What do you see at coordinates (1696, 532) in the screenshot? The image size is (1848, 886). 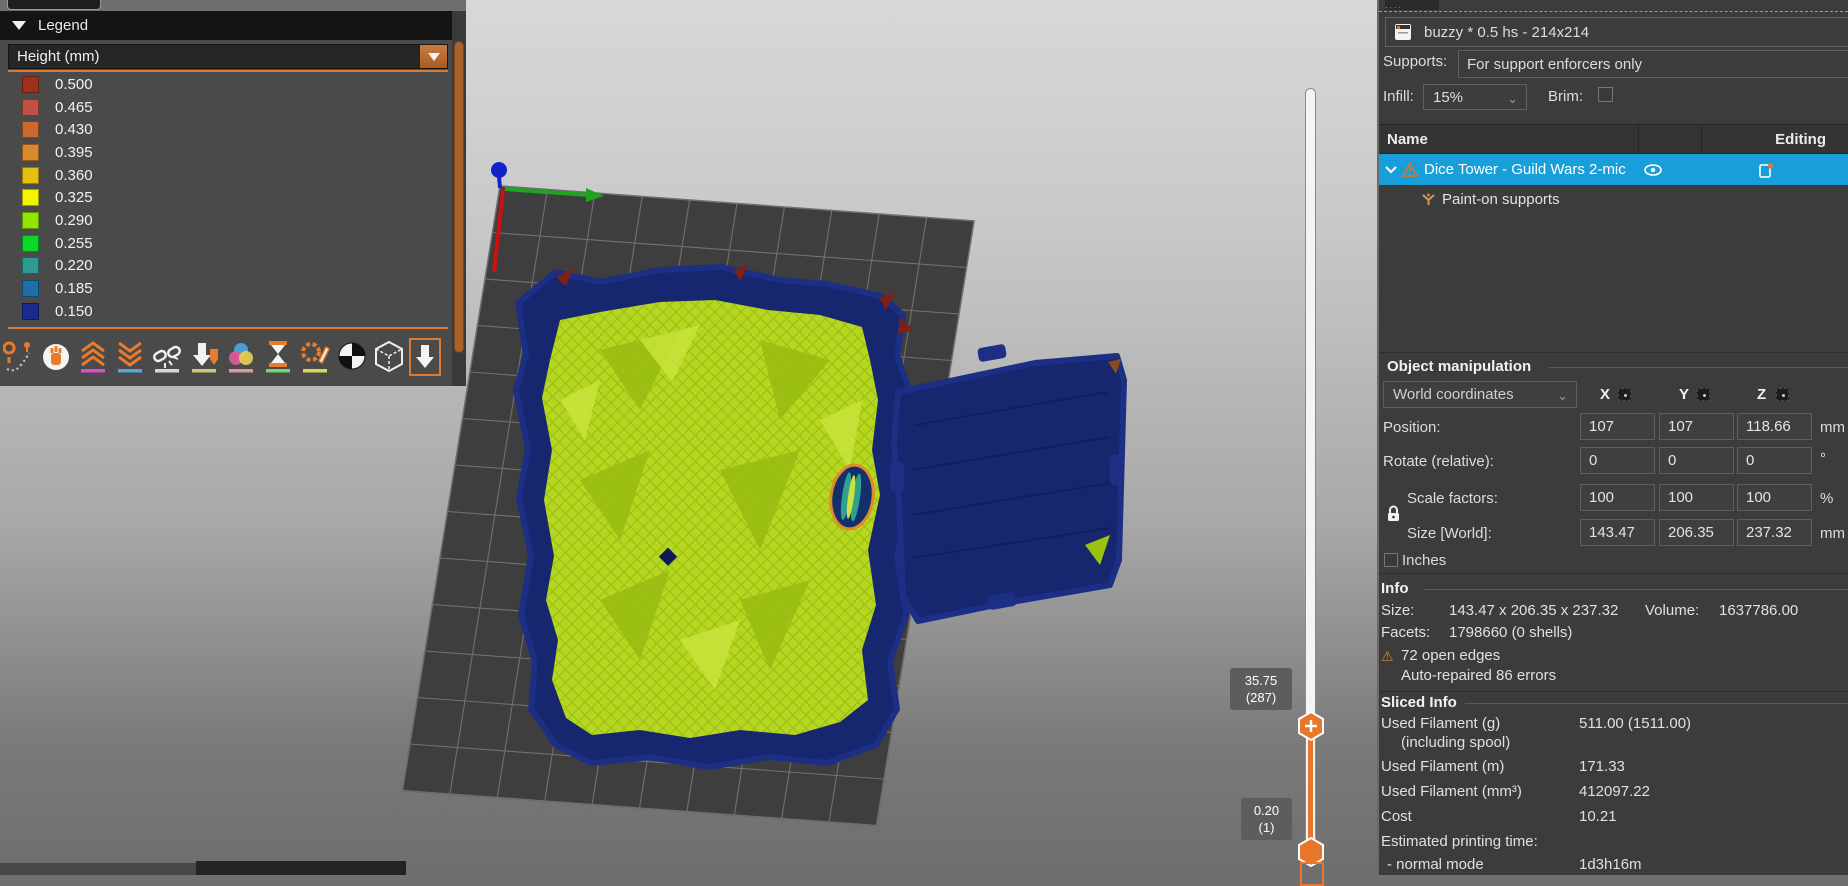 I see `size-y-field: 206.35` at bounding box center [1696, 532].